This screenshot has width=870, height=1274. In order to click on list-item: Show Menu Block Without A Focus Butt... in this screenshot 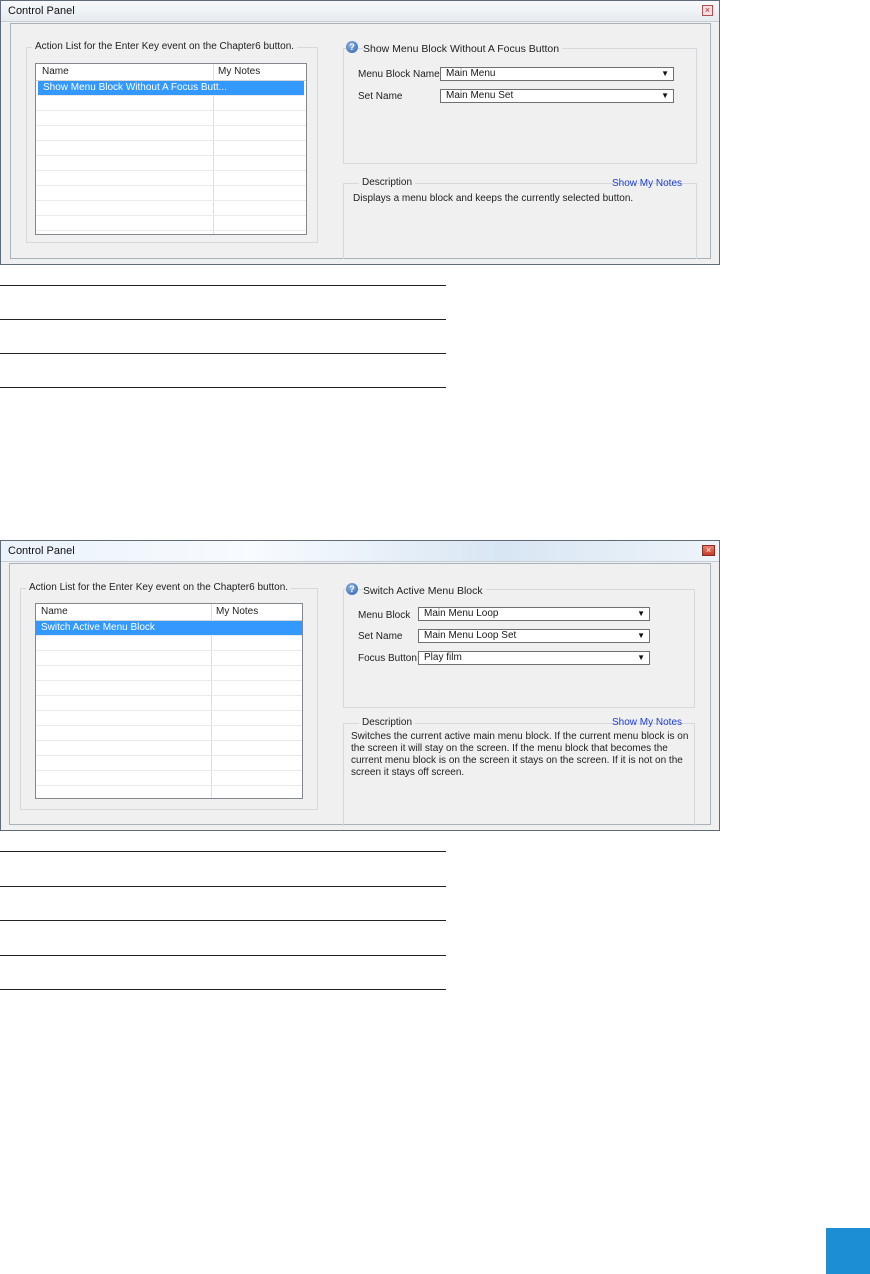, I will do `click(171, 88)`.